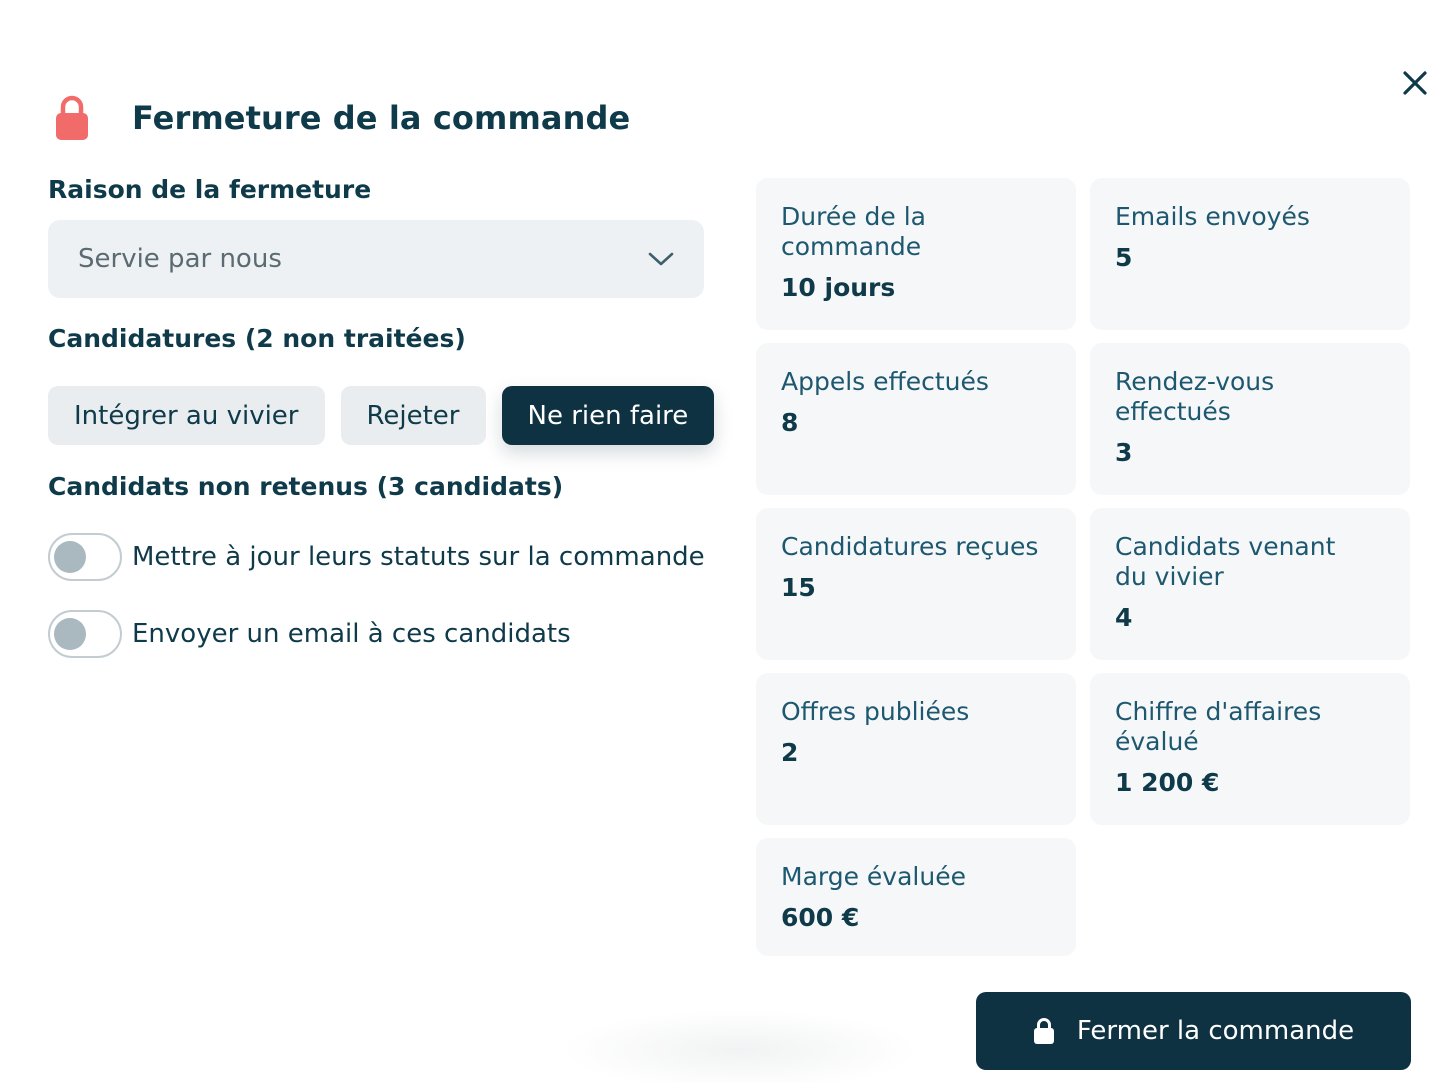 The height and width of the screenshot is (1083, 1451). I want to click on stat-value: 4, so click(1124, 617).